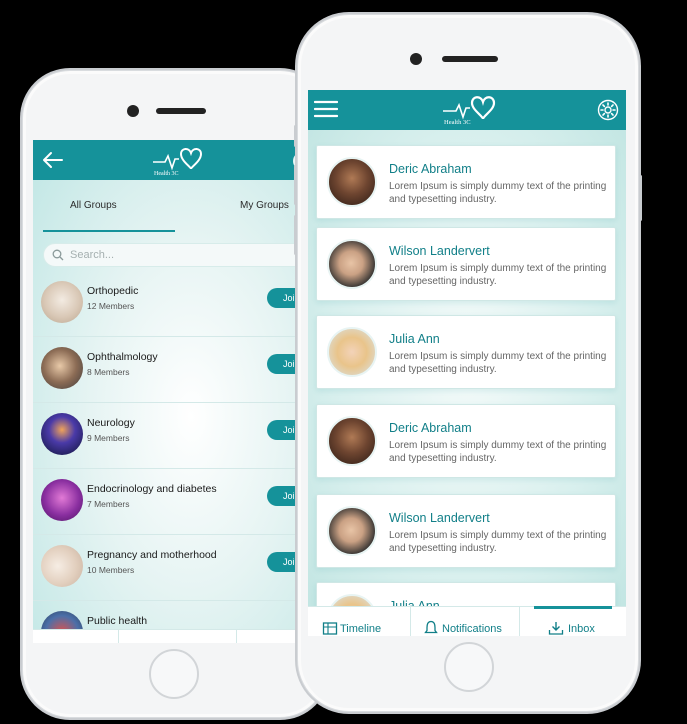  I want to click on group-members: 7 Members, so click(108, 504).